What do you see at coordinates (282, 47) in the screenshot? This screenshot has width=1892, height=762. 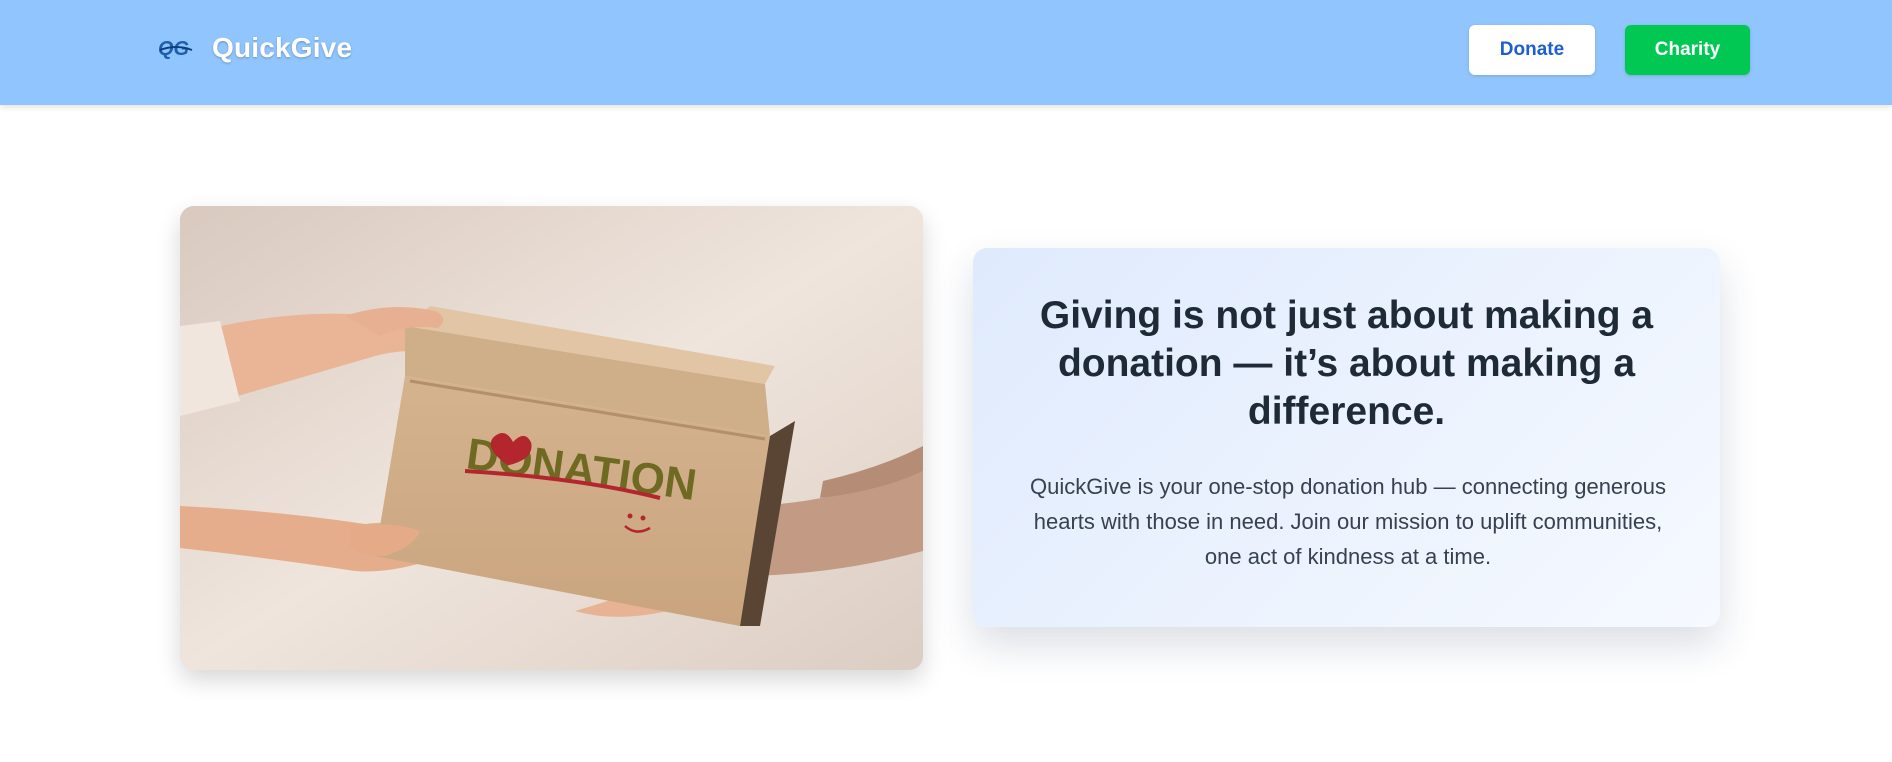 I see `brand-name: QuickGive` at bounding box center [282, 47].